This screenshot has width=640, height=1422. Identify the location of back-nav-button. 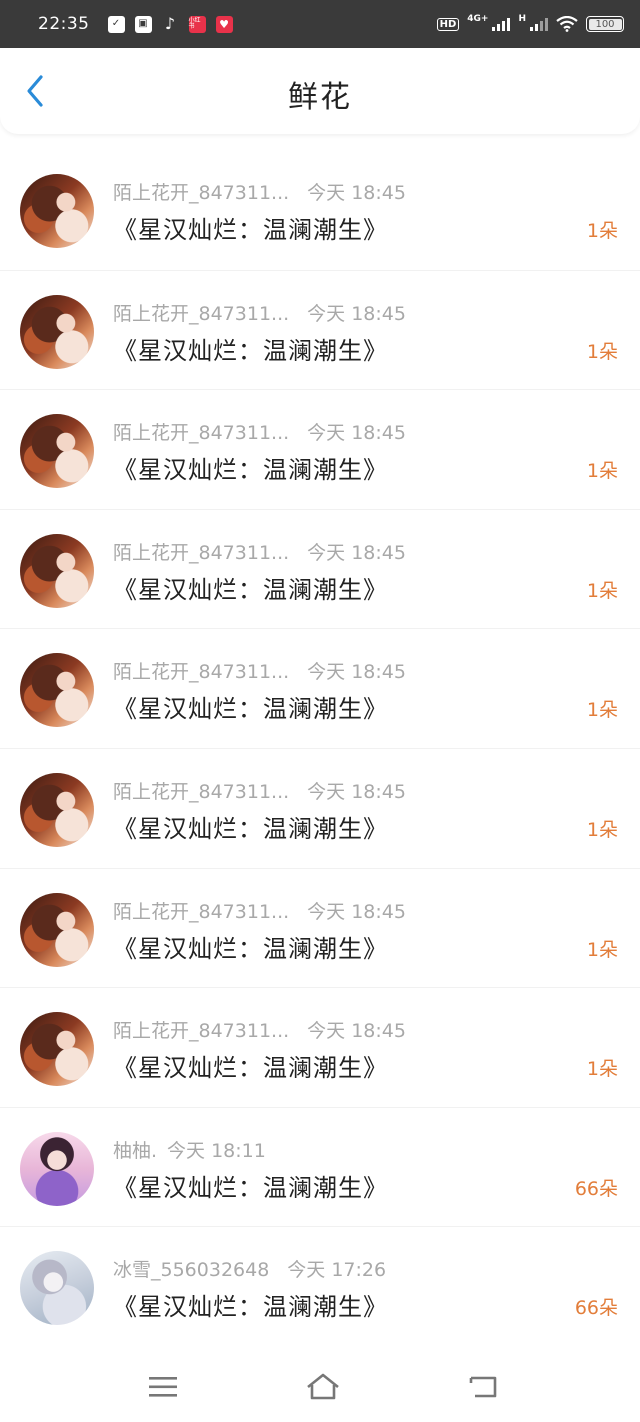
(483, 1387).